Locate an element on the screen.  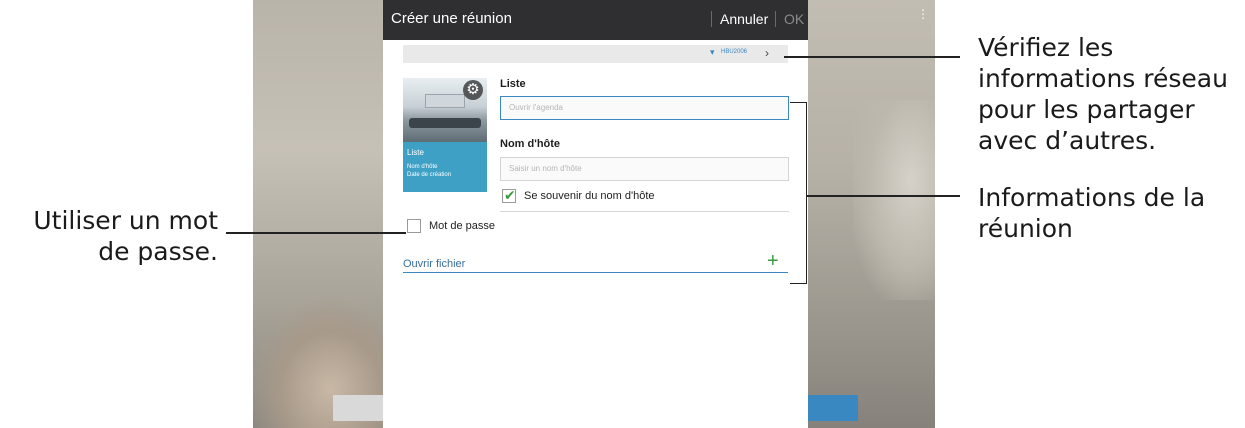
room-screen is located at coordinates (445, 101).